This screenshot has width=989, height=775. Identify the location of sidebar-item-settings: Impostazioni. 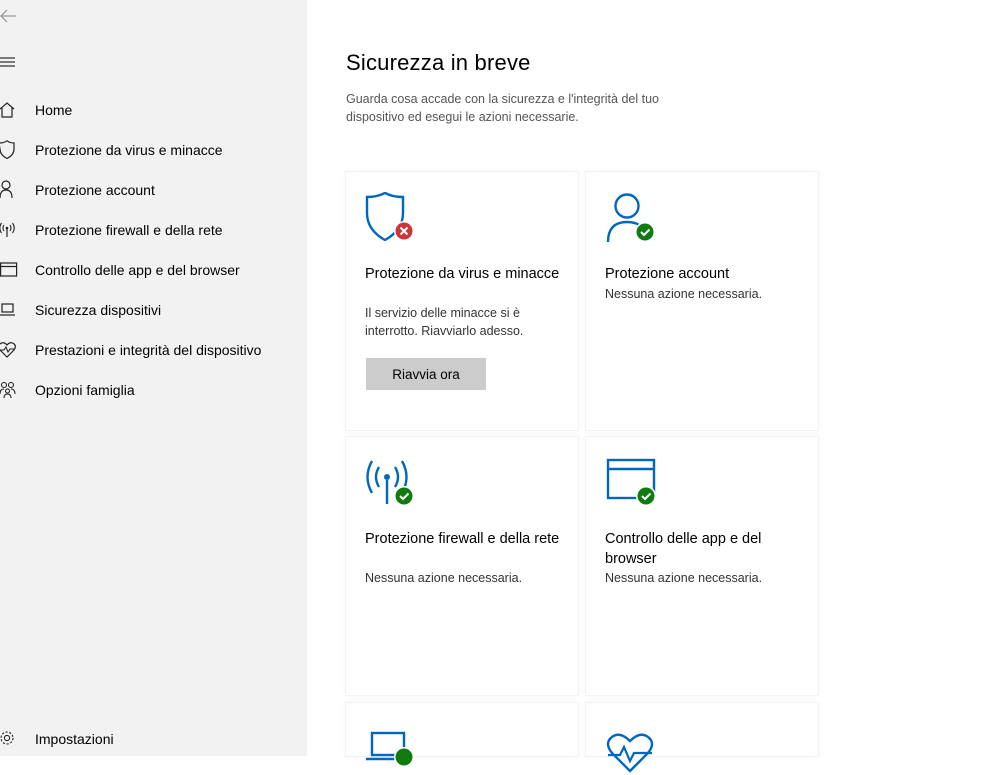
(153, 738).